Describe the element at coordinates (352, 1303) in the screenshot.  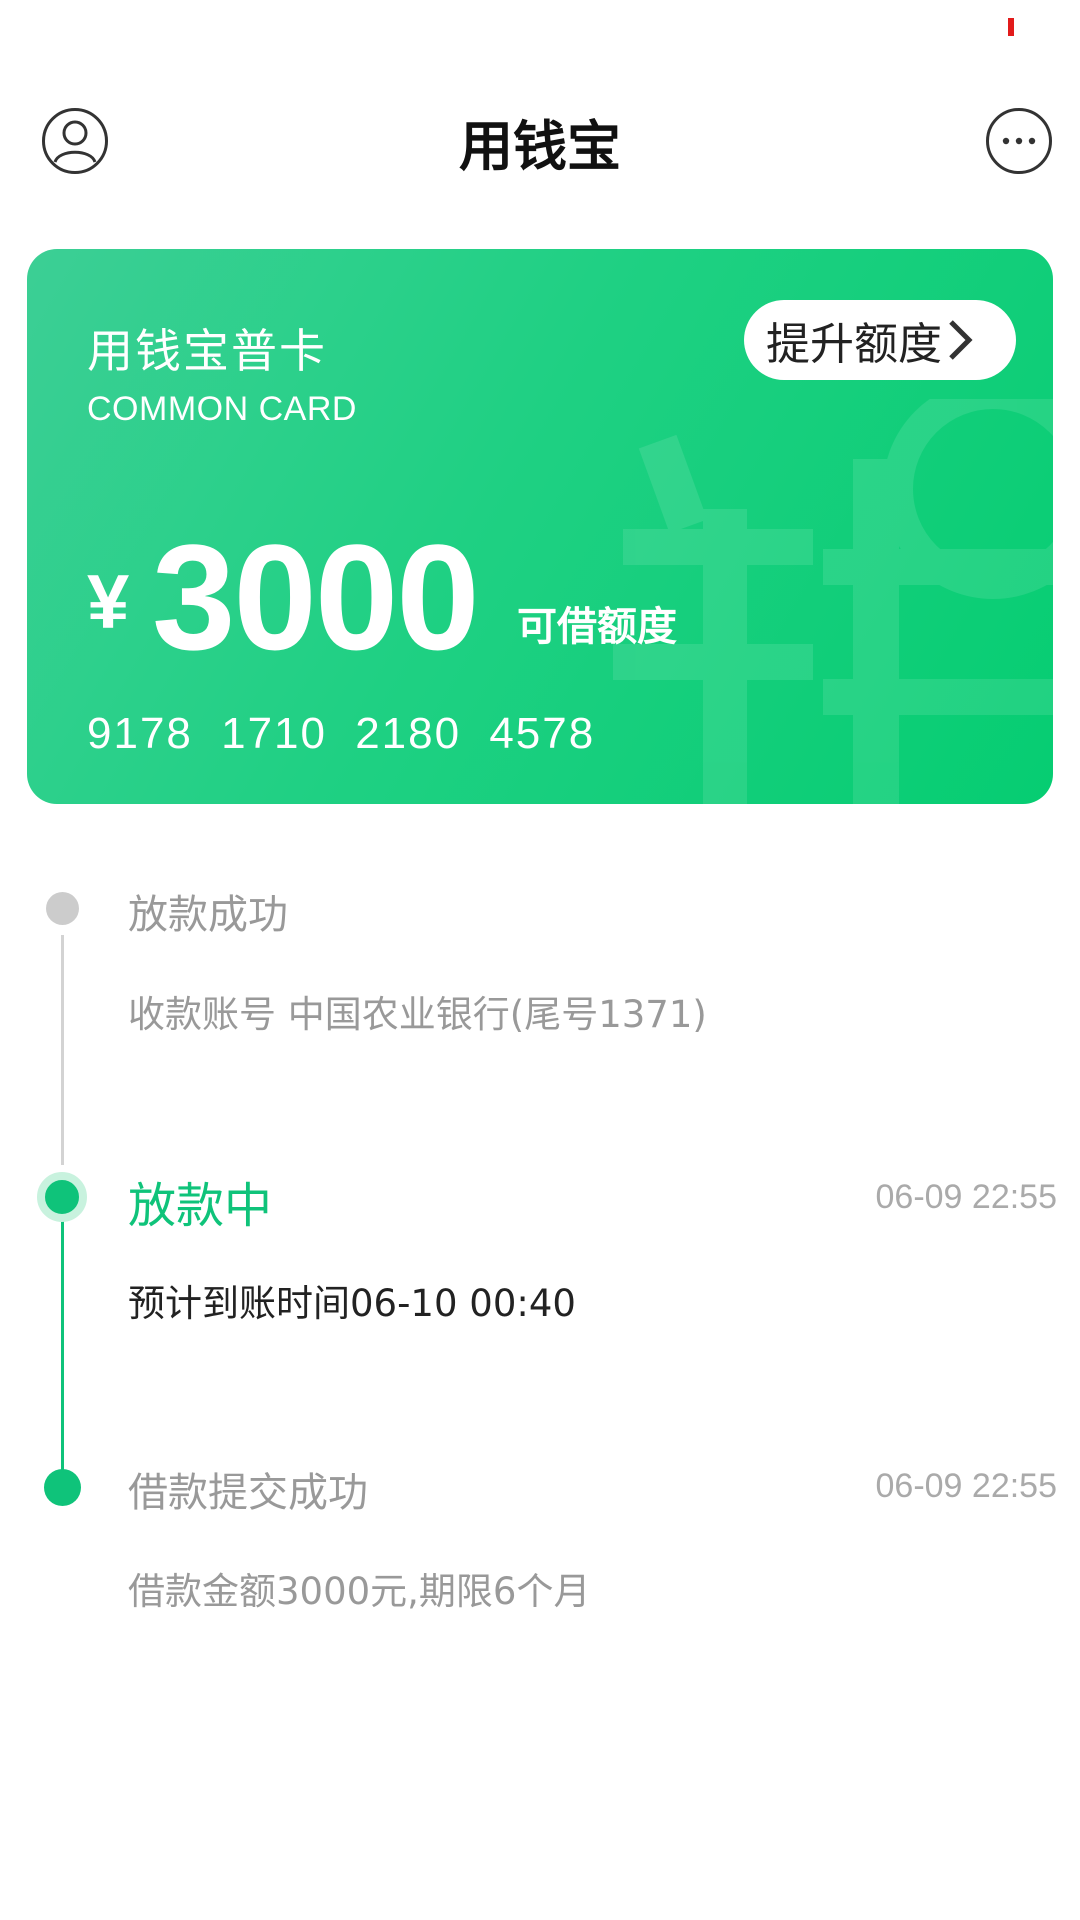
I see `timeline-desc: 预计到账时间06-10 00:40` at that location.